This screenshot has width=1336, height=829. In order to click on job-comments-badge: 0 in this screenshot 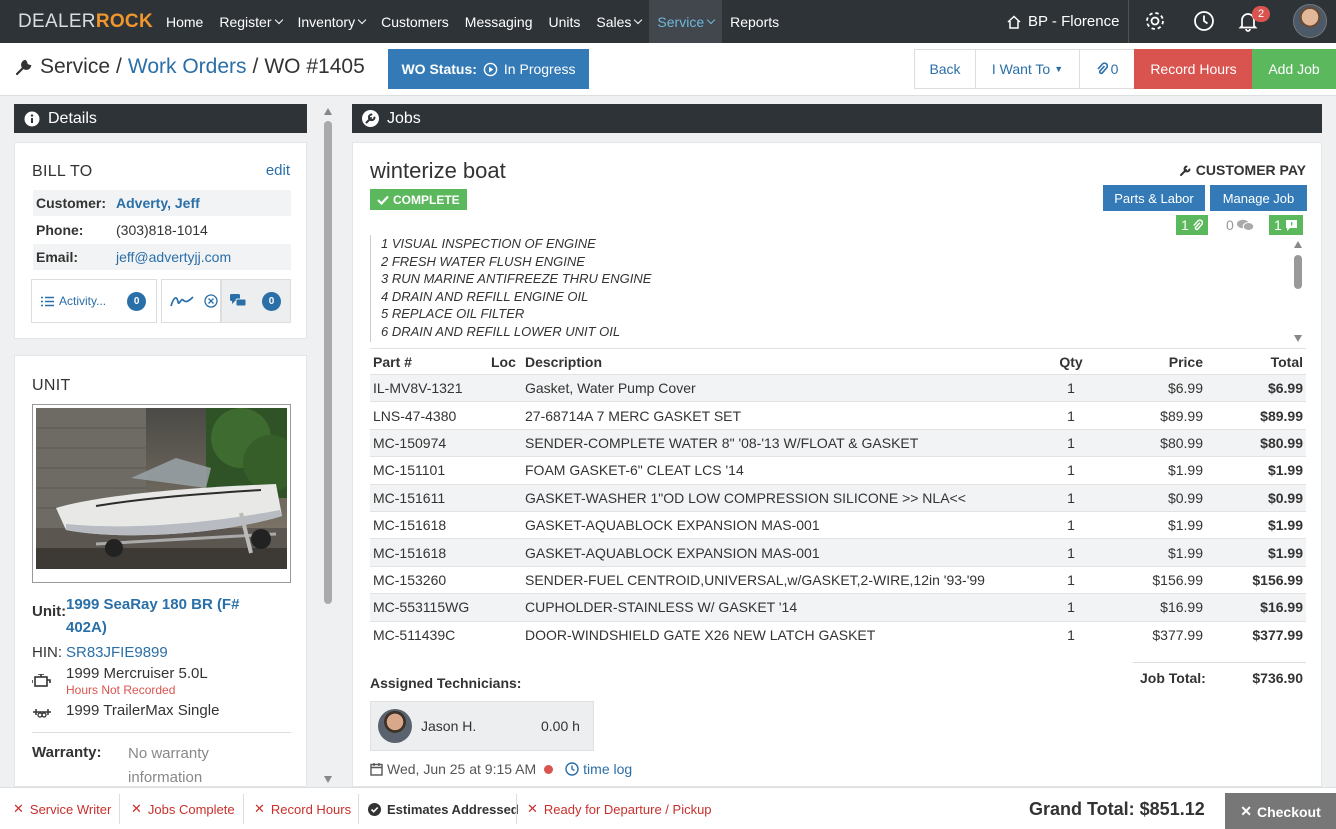, I will do `click(1240, 225)`.